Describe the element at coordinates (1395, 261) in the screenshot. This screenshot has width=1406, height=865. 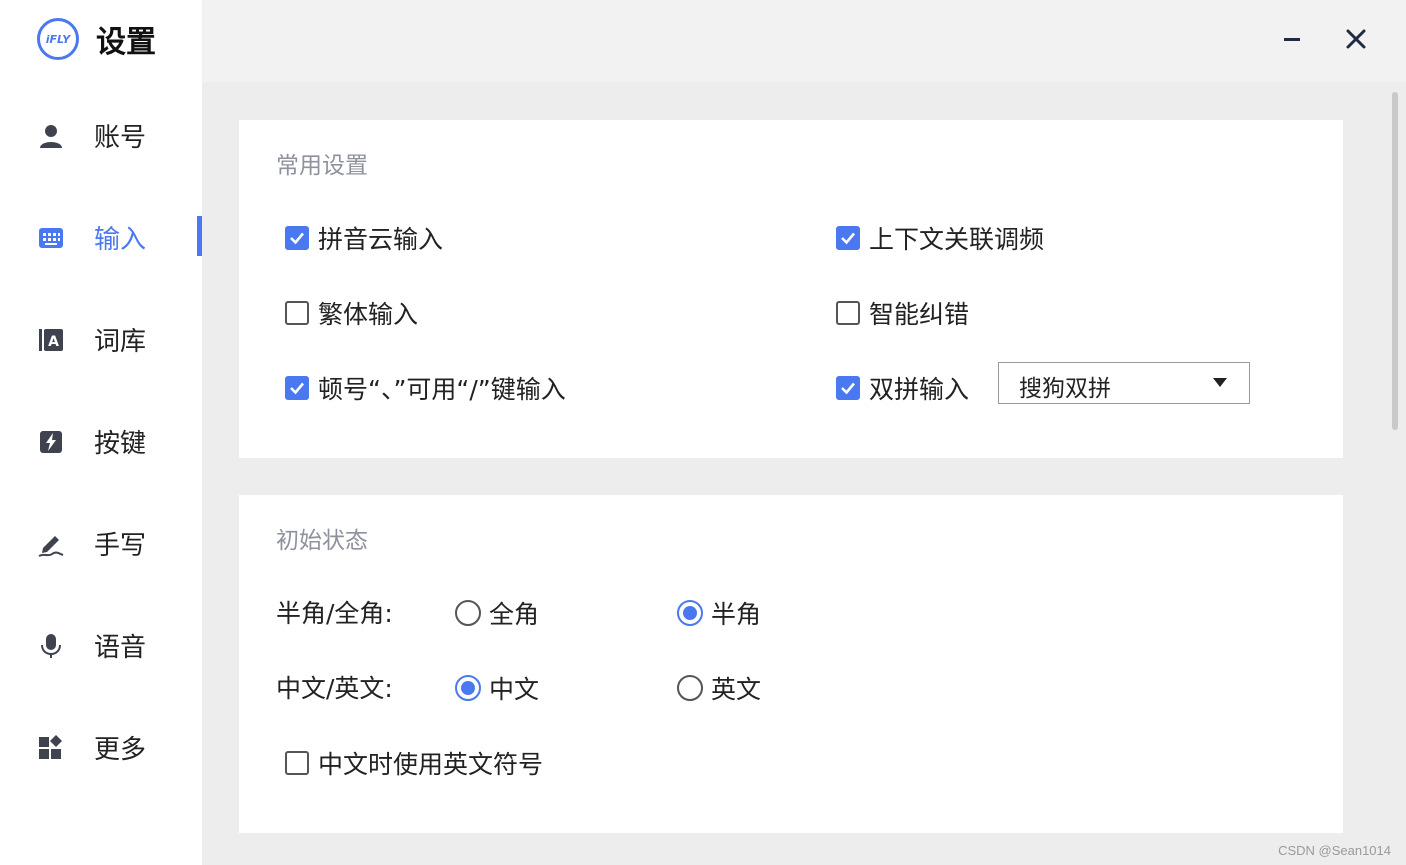
I see `vertical-scrollbar` at that location.